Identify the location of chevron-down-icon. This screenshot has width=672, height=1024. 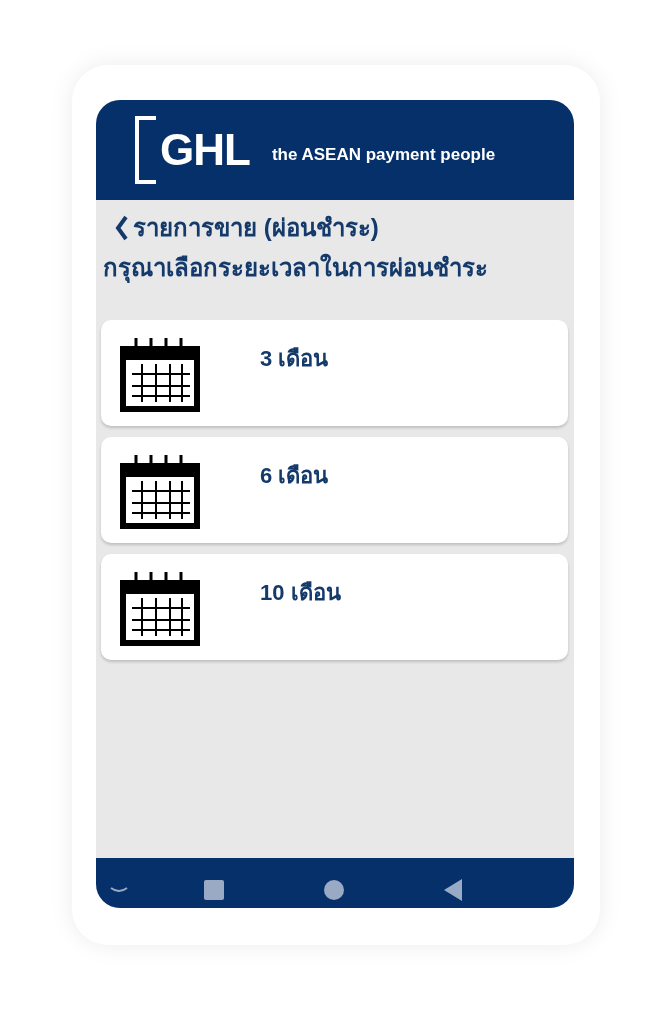
(119, 890).